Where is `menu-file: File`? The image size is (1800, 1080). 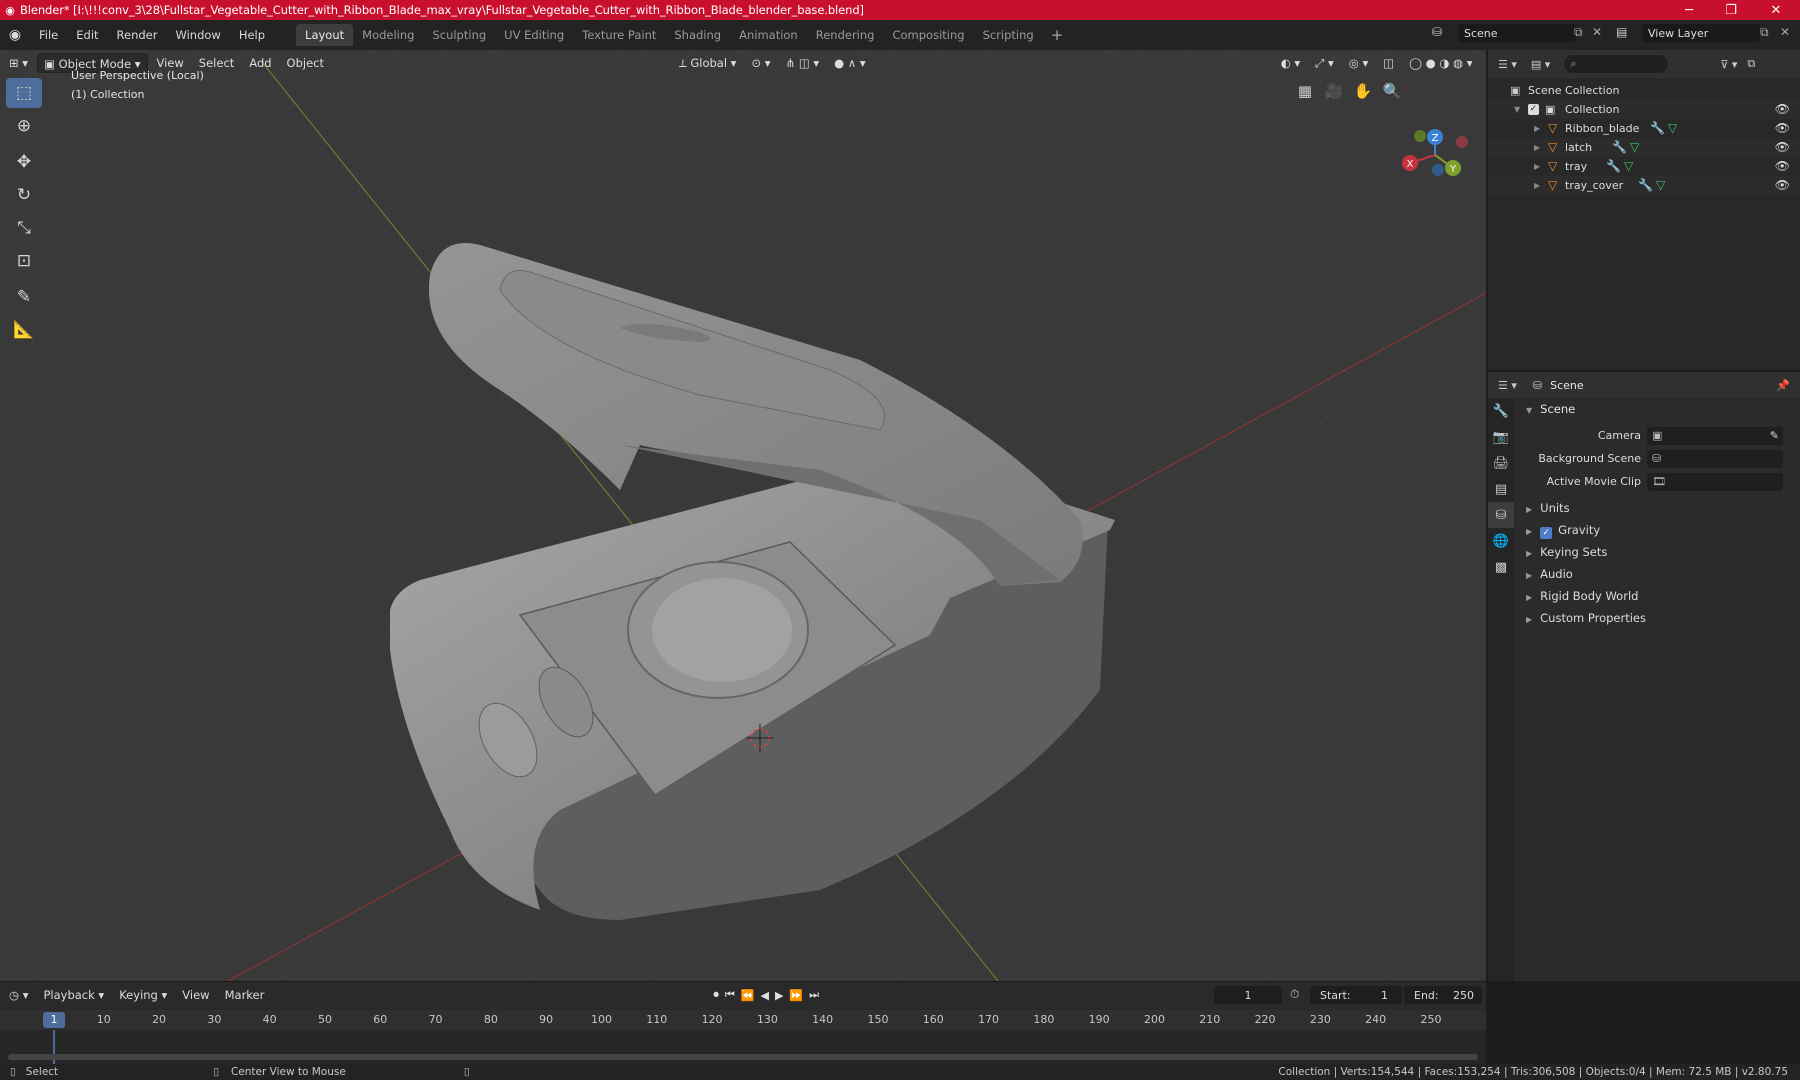
menu-file: File is located at coordinates (48, 35).